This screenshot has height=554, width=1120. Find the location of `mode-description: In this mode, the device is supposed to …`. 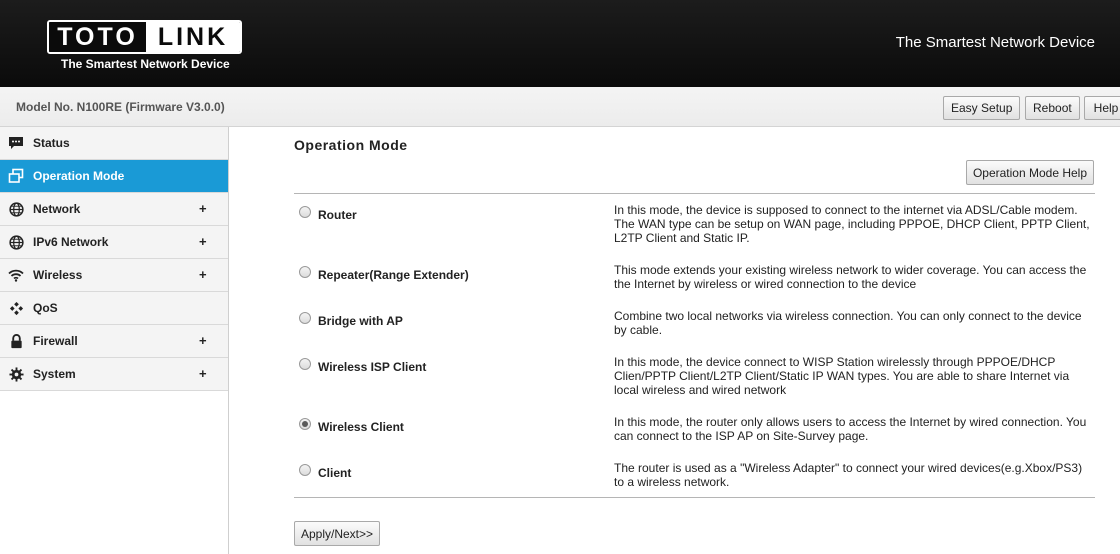

mode-description: In this mode, the device is supposed to … is located at coordinates (852, 224).